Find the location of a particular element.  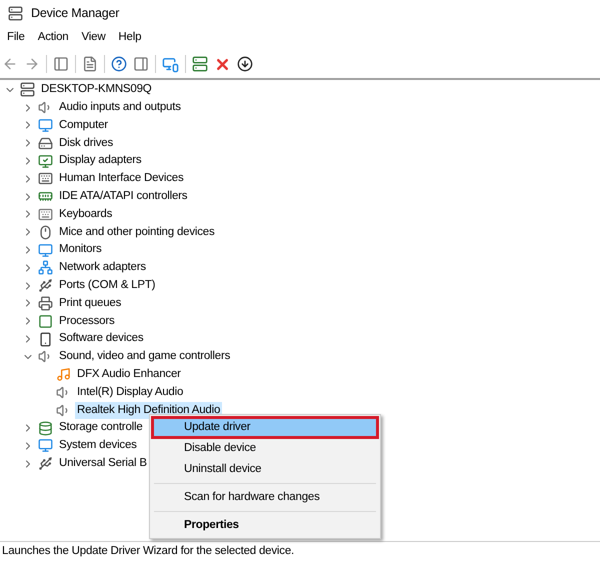

tree-item: Print queues is located at coordinates (90, 303).